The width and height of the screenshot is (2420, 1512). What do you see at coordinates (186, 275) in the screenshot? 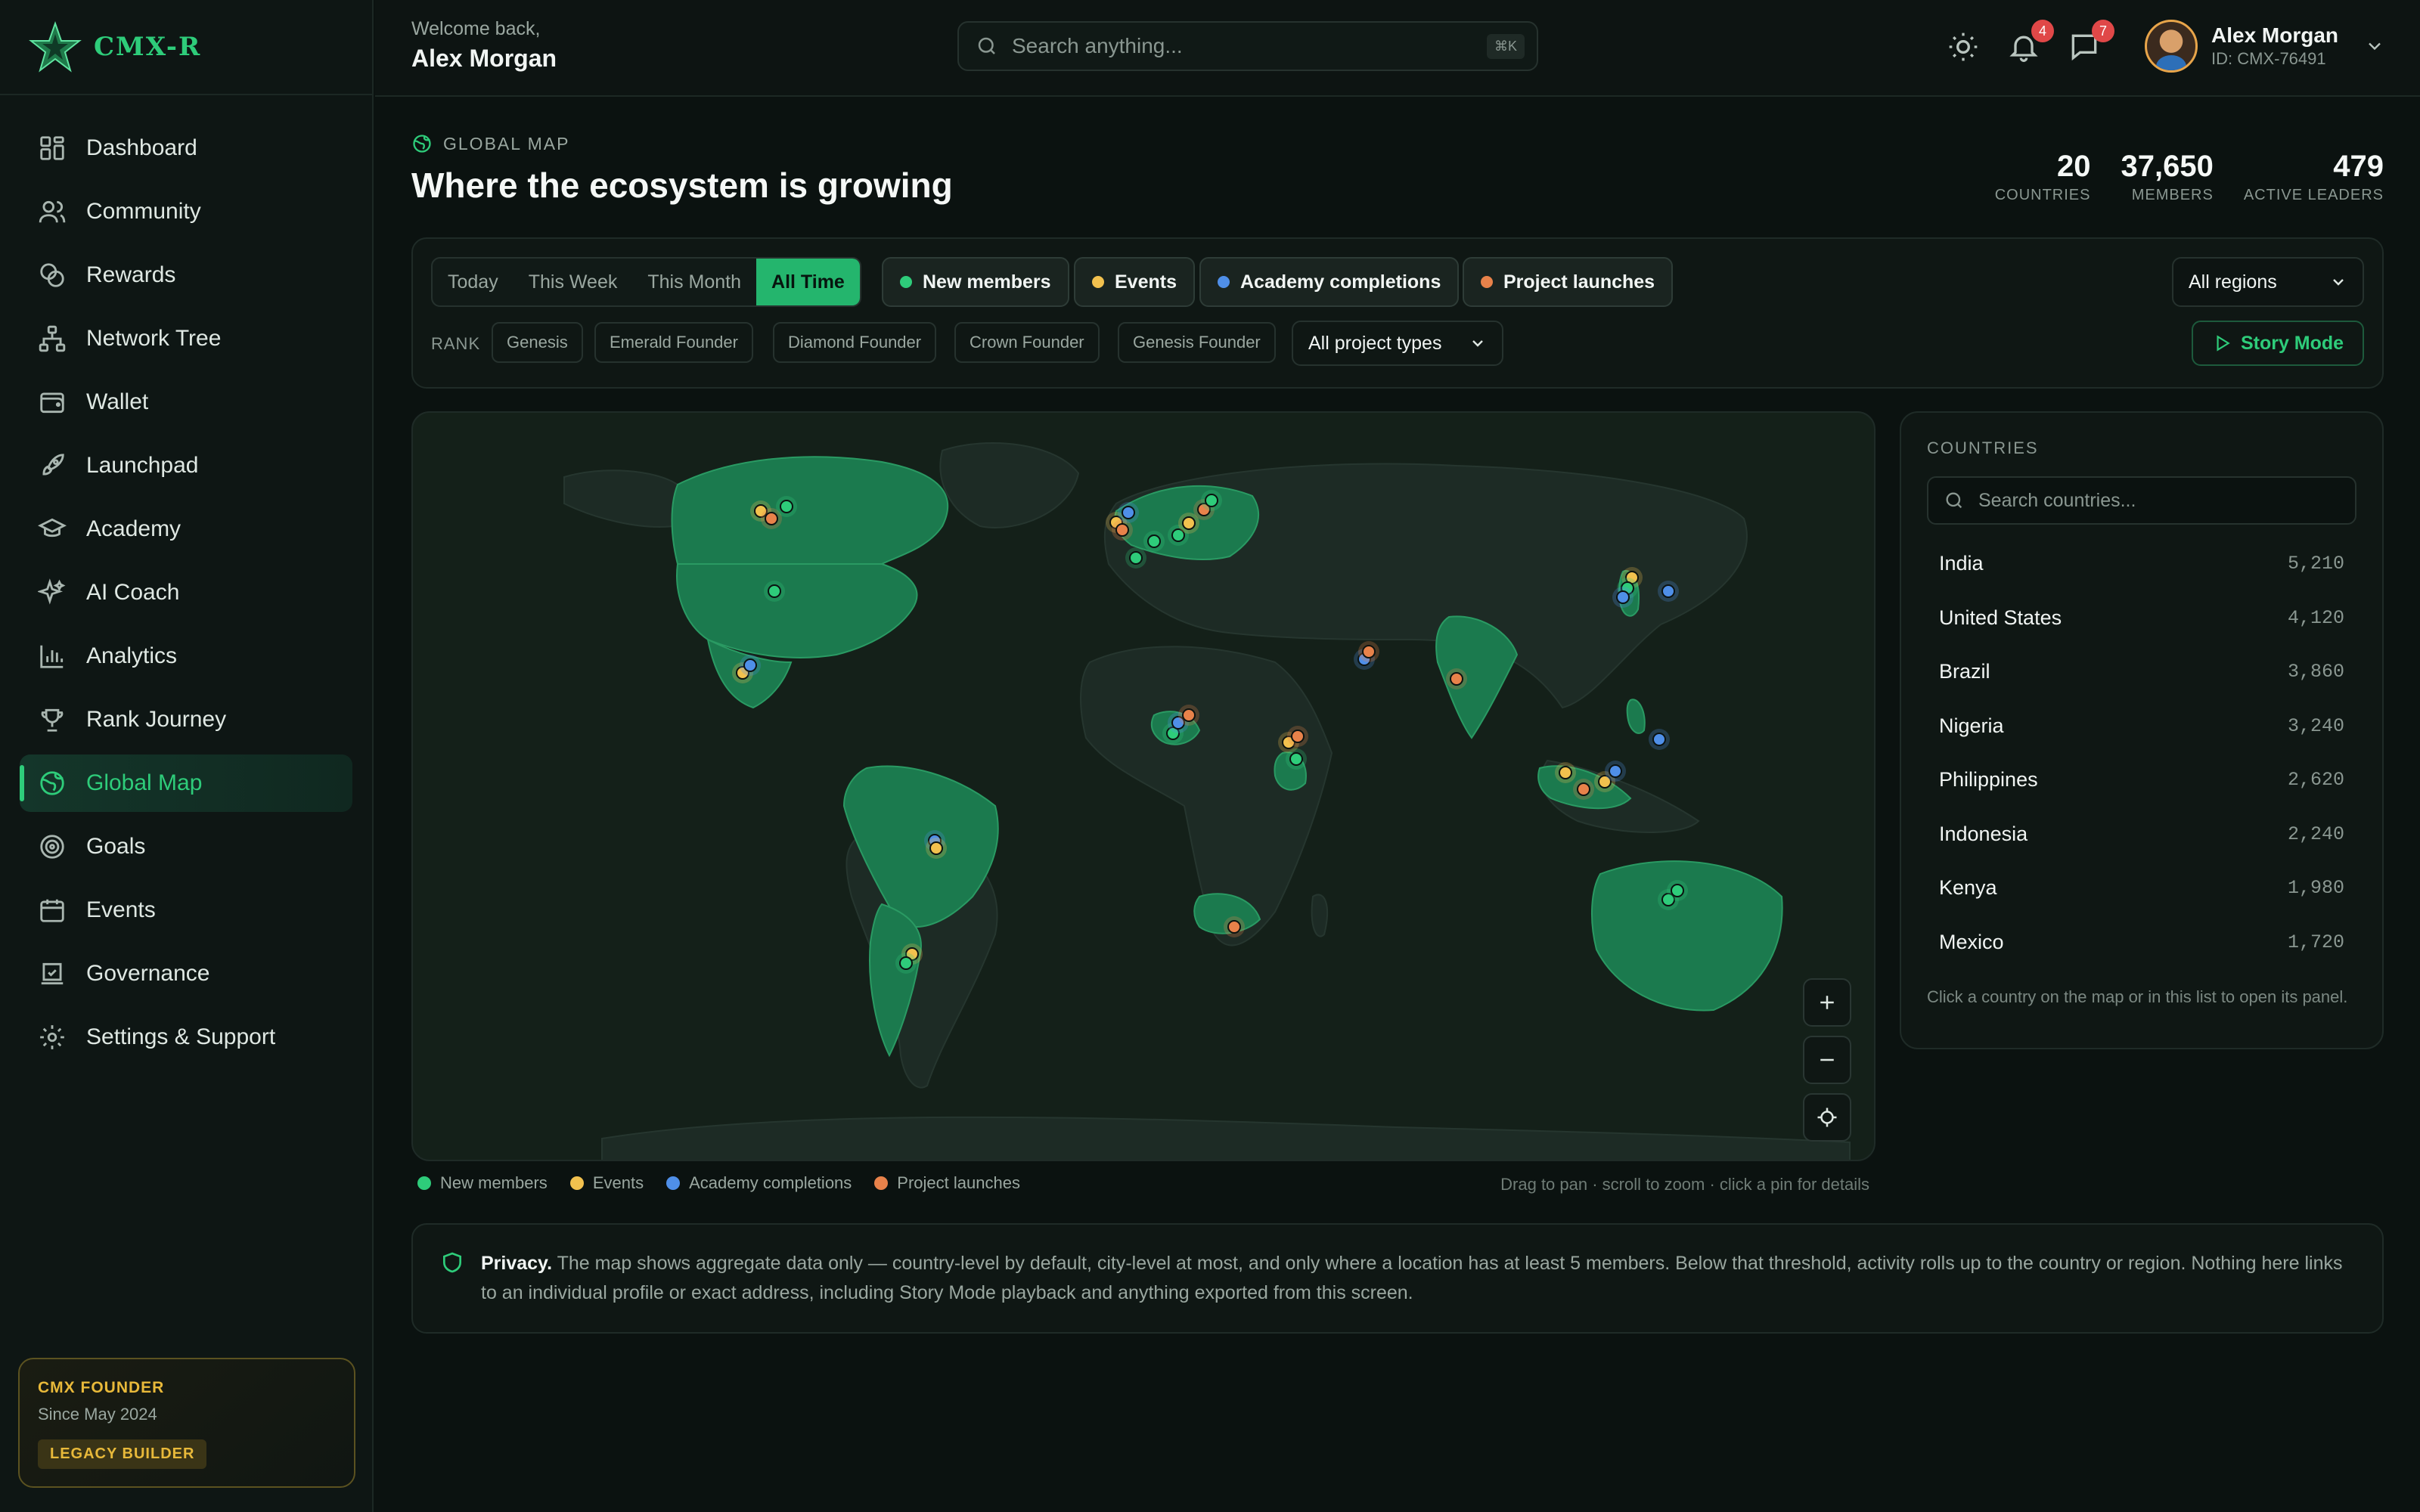
I see `sidebar-item-rewards: Rewards` at bounding box center [186, 275].